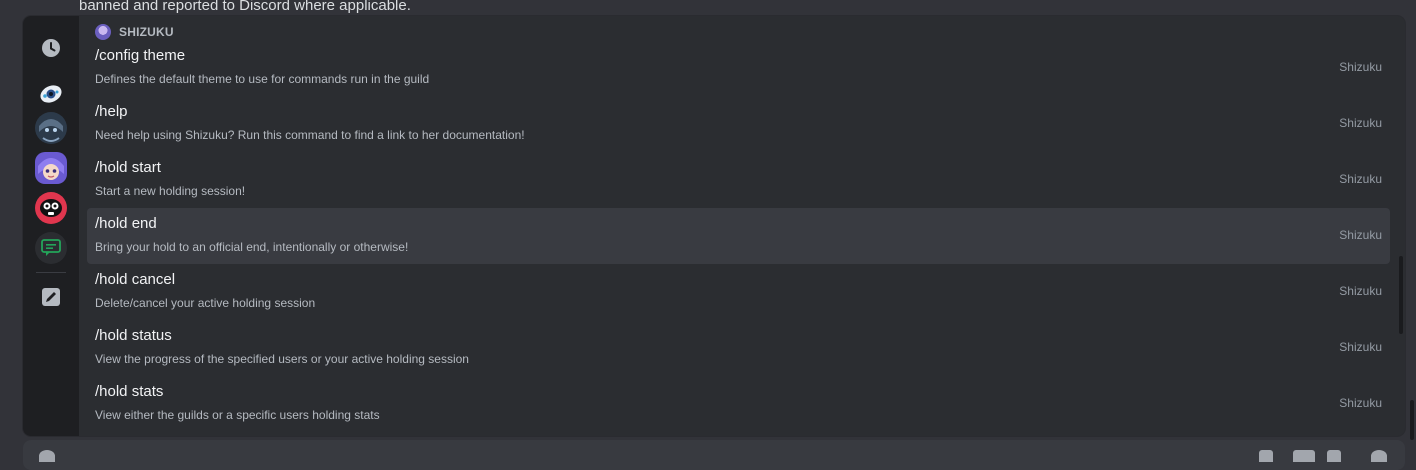 The image size is (1416, 470). Describe the element at coordinates (1334, 456) in the screenshot. I see `sticker-icon` at that location.